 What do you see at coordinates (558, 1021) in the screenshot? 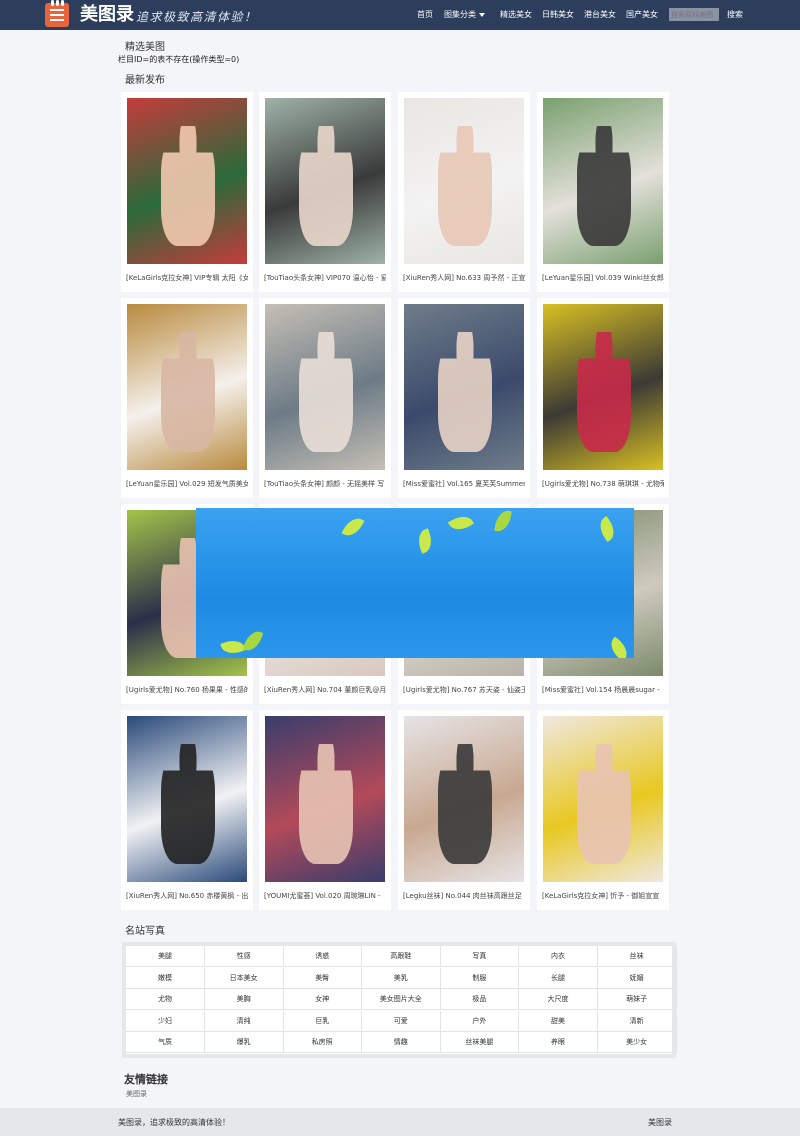
I see `tag-link: 甜美` at bounding box center [558, 1021].